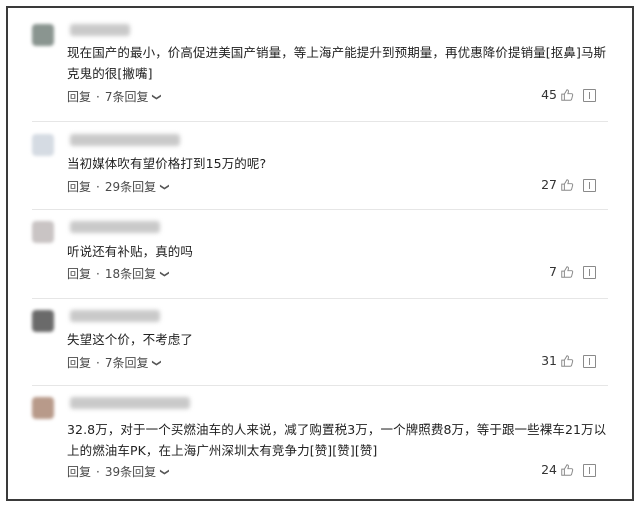 The width and height of the screenshot is (640, 507). I want to click on comment-text: 当初媒体吹有望价格打到15万的呢?, so click(167, 163).